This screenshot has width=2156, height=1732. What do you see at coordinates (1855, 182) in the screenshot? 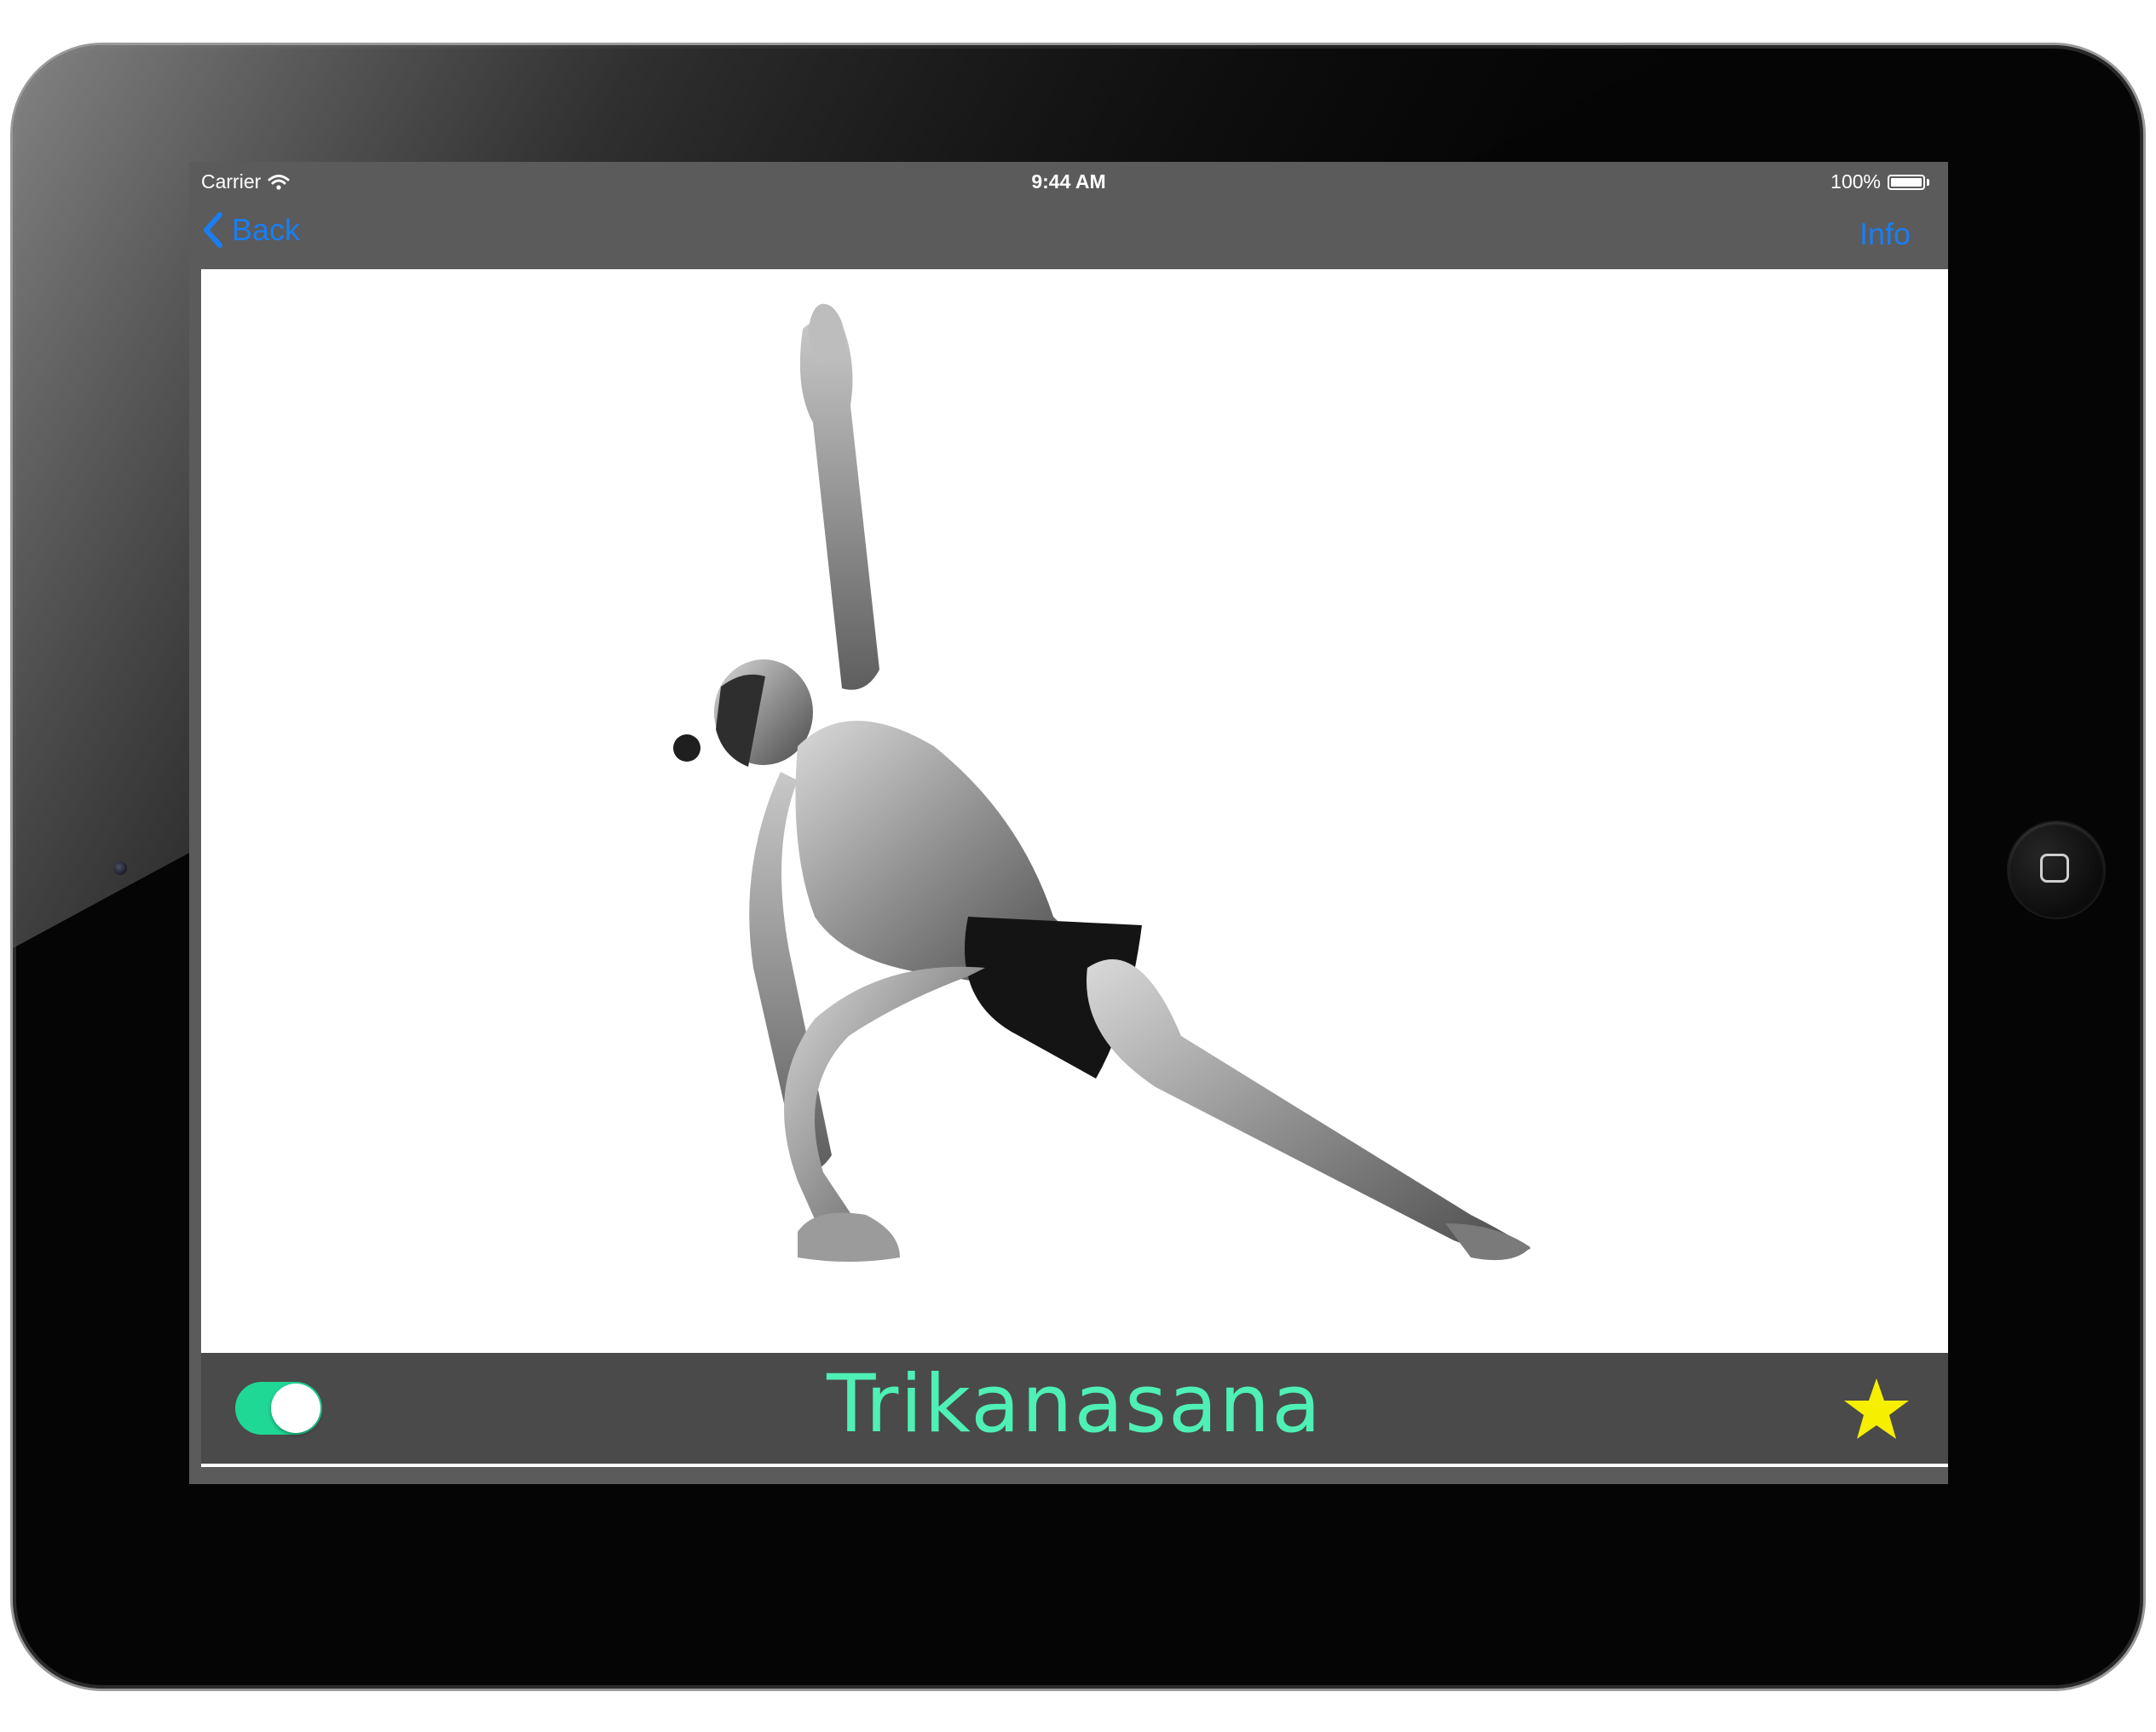
I see `battery-percent: 100%` at bounding box center [1855, 182].